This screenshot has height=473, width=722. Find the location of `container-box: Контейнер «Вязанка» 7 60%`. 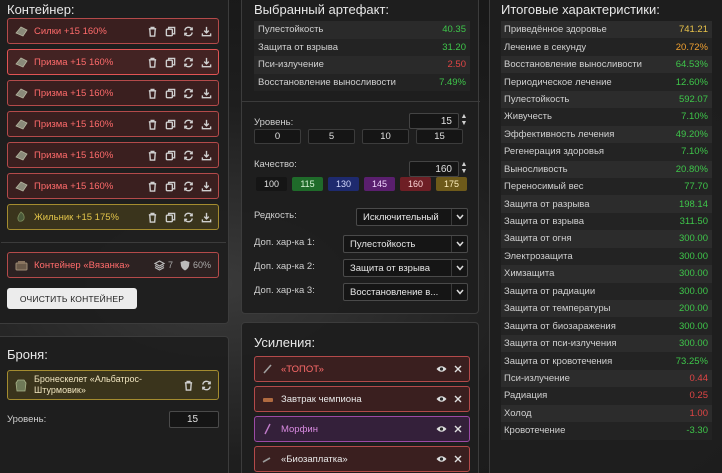

container-box: Контейнер «Вязанка» 7 60% is located at coordinates (113, 265).